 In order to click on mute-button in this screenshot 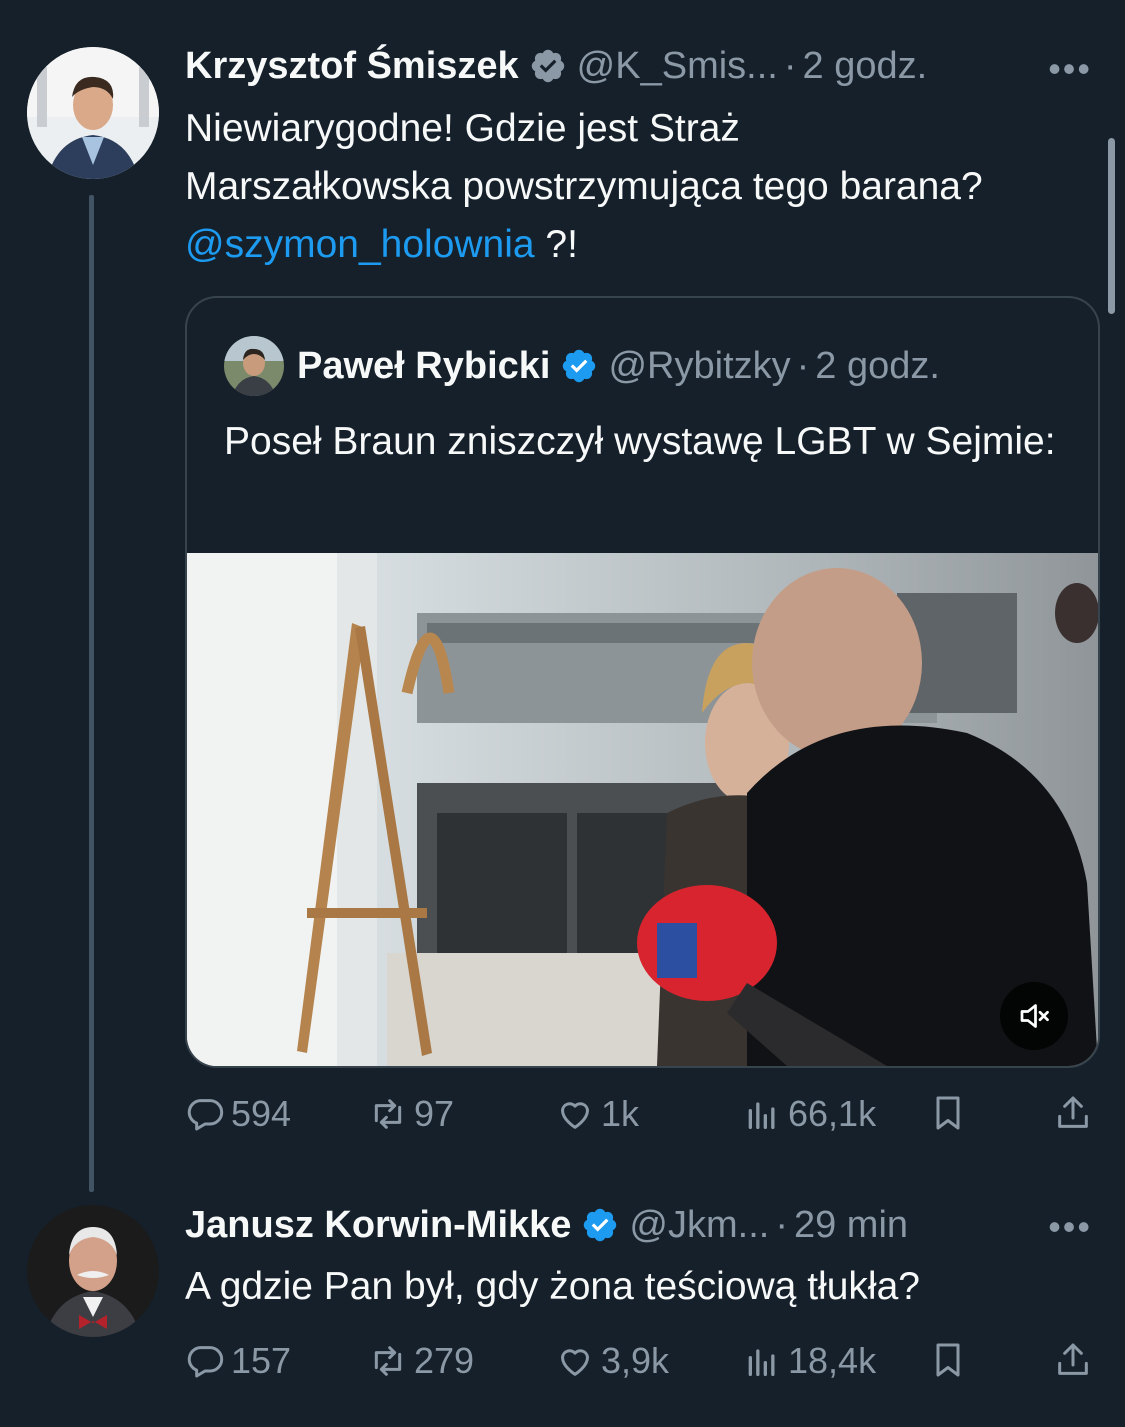, I will do `click(1034, 1016)`.